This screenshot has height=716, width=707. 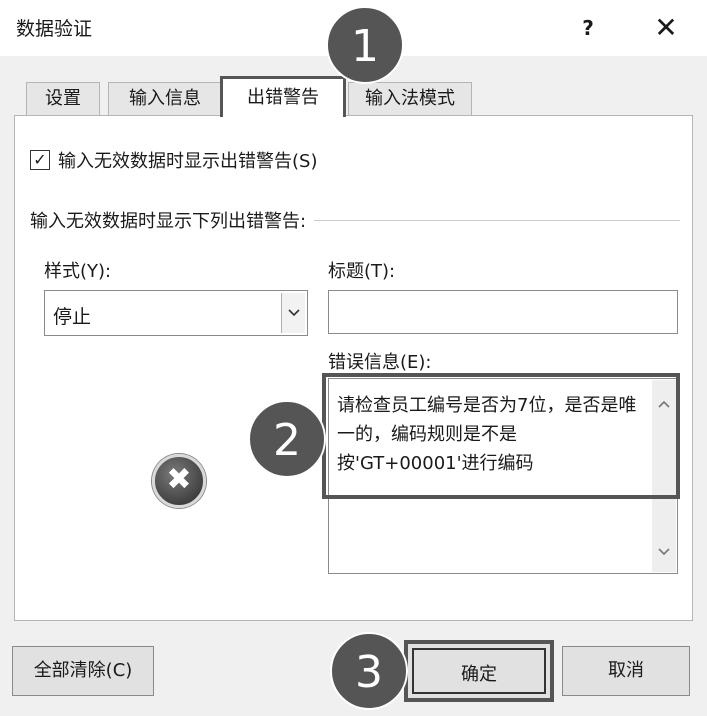 What do you see at coordinates (362, 271) in the screenshot?
I see `title-label: 标题(T):` at bounding box center [362, 271].